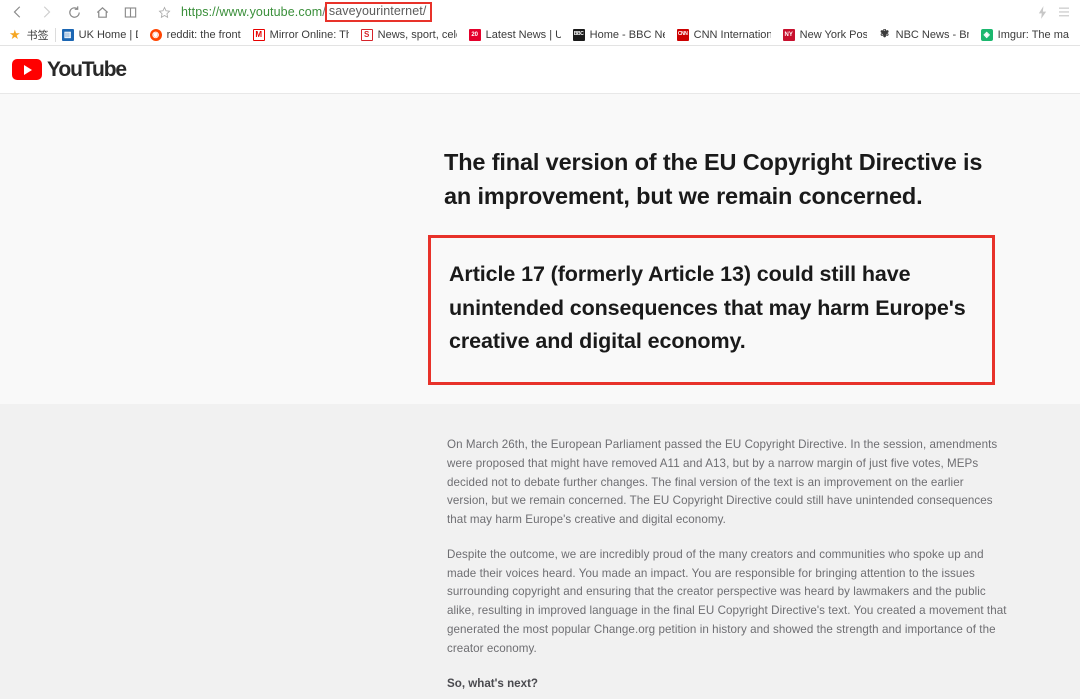 The height and width of the screenshot is (699, 1080). What do you see at coordinates (682, 34) in the screenshot?
I see `favicon-icon: CNN` at bounding box center [682, 34].